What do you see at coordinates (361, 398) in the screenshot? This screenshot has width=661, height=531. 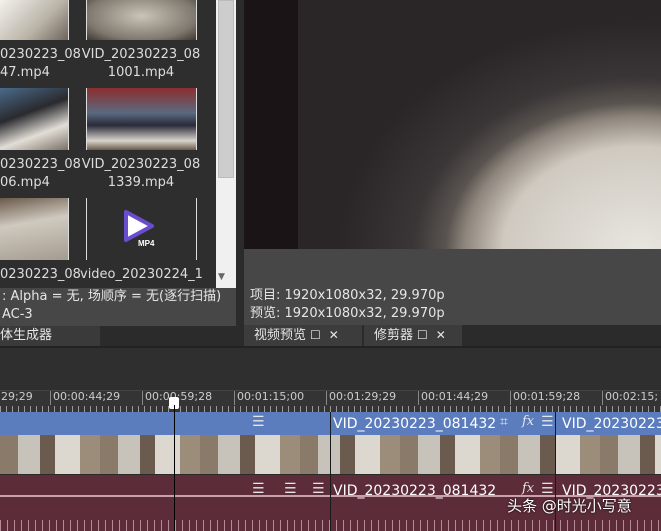 I see `ruler-label: 00:01:29;29` at bounding box center [361, 398].